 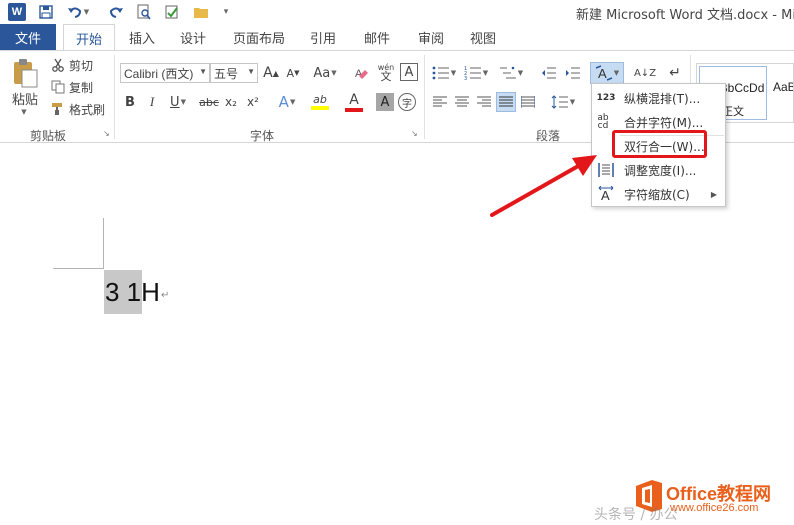 I want to click on shrink-font-button: A ▼, so click(x=293, y=73).